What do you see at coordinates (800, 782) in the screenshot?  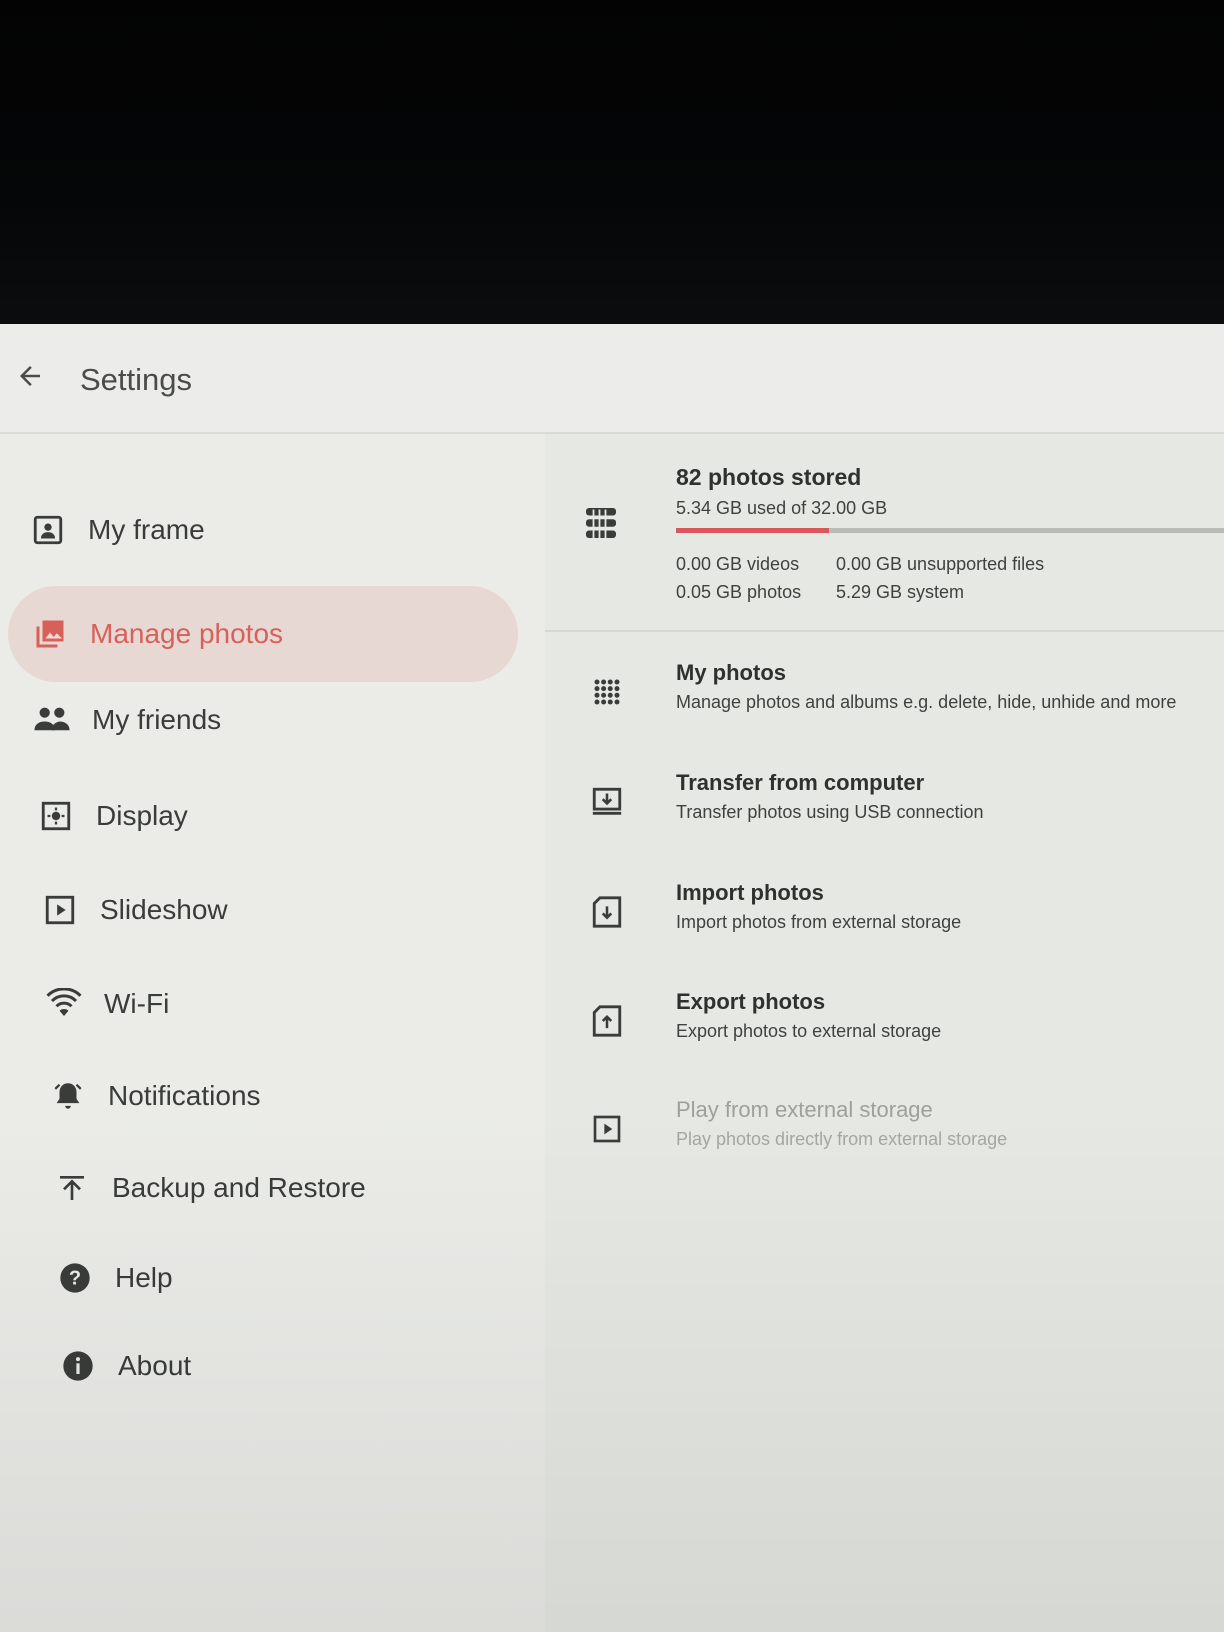 I see `option-title: Transfer from computer` at bounding box center [800, 782].